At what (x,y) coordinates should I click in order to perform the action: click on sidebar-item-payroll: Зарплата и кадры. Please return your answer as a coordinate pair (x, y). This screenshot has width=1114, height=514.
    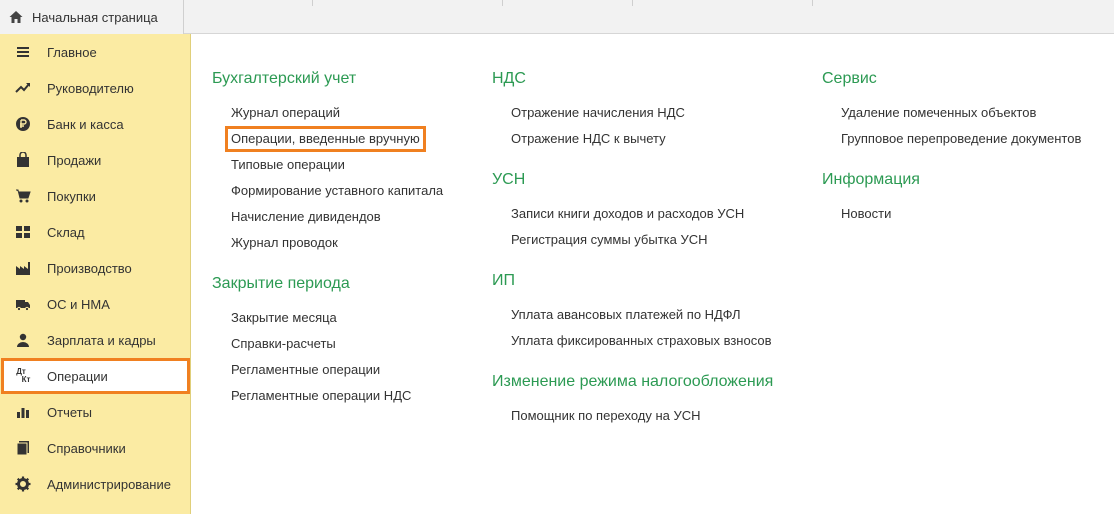
    Looking at the image, I should click on (95, 340).